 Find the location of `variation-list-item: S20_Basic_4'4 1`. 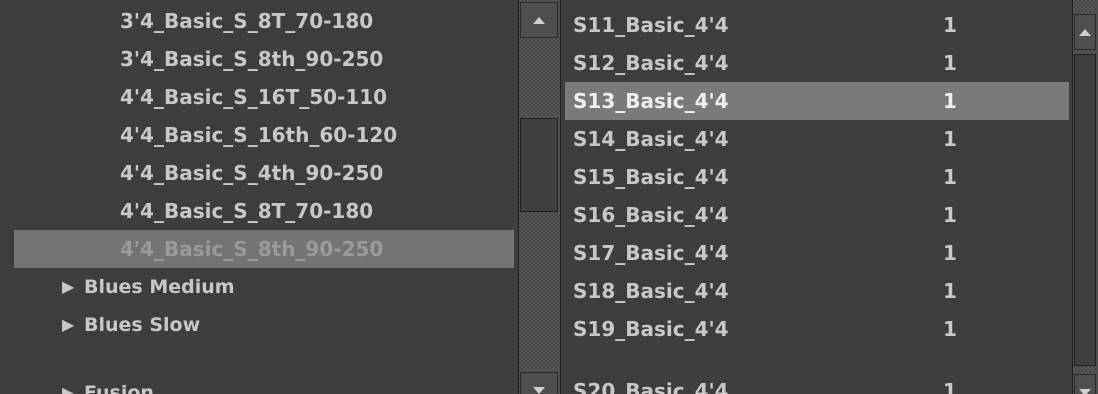

variation-list-item: S20_Basic_4'4 1 is located at coordinates (817, 383).